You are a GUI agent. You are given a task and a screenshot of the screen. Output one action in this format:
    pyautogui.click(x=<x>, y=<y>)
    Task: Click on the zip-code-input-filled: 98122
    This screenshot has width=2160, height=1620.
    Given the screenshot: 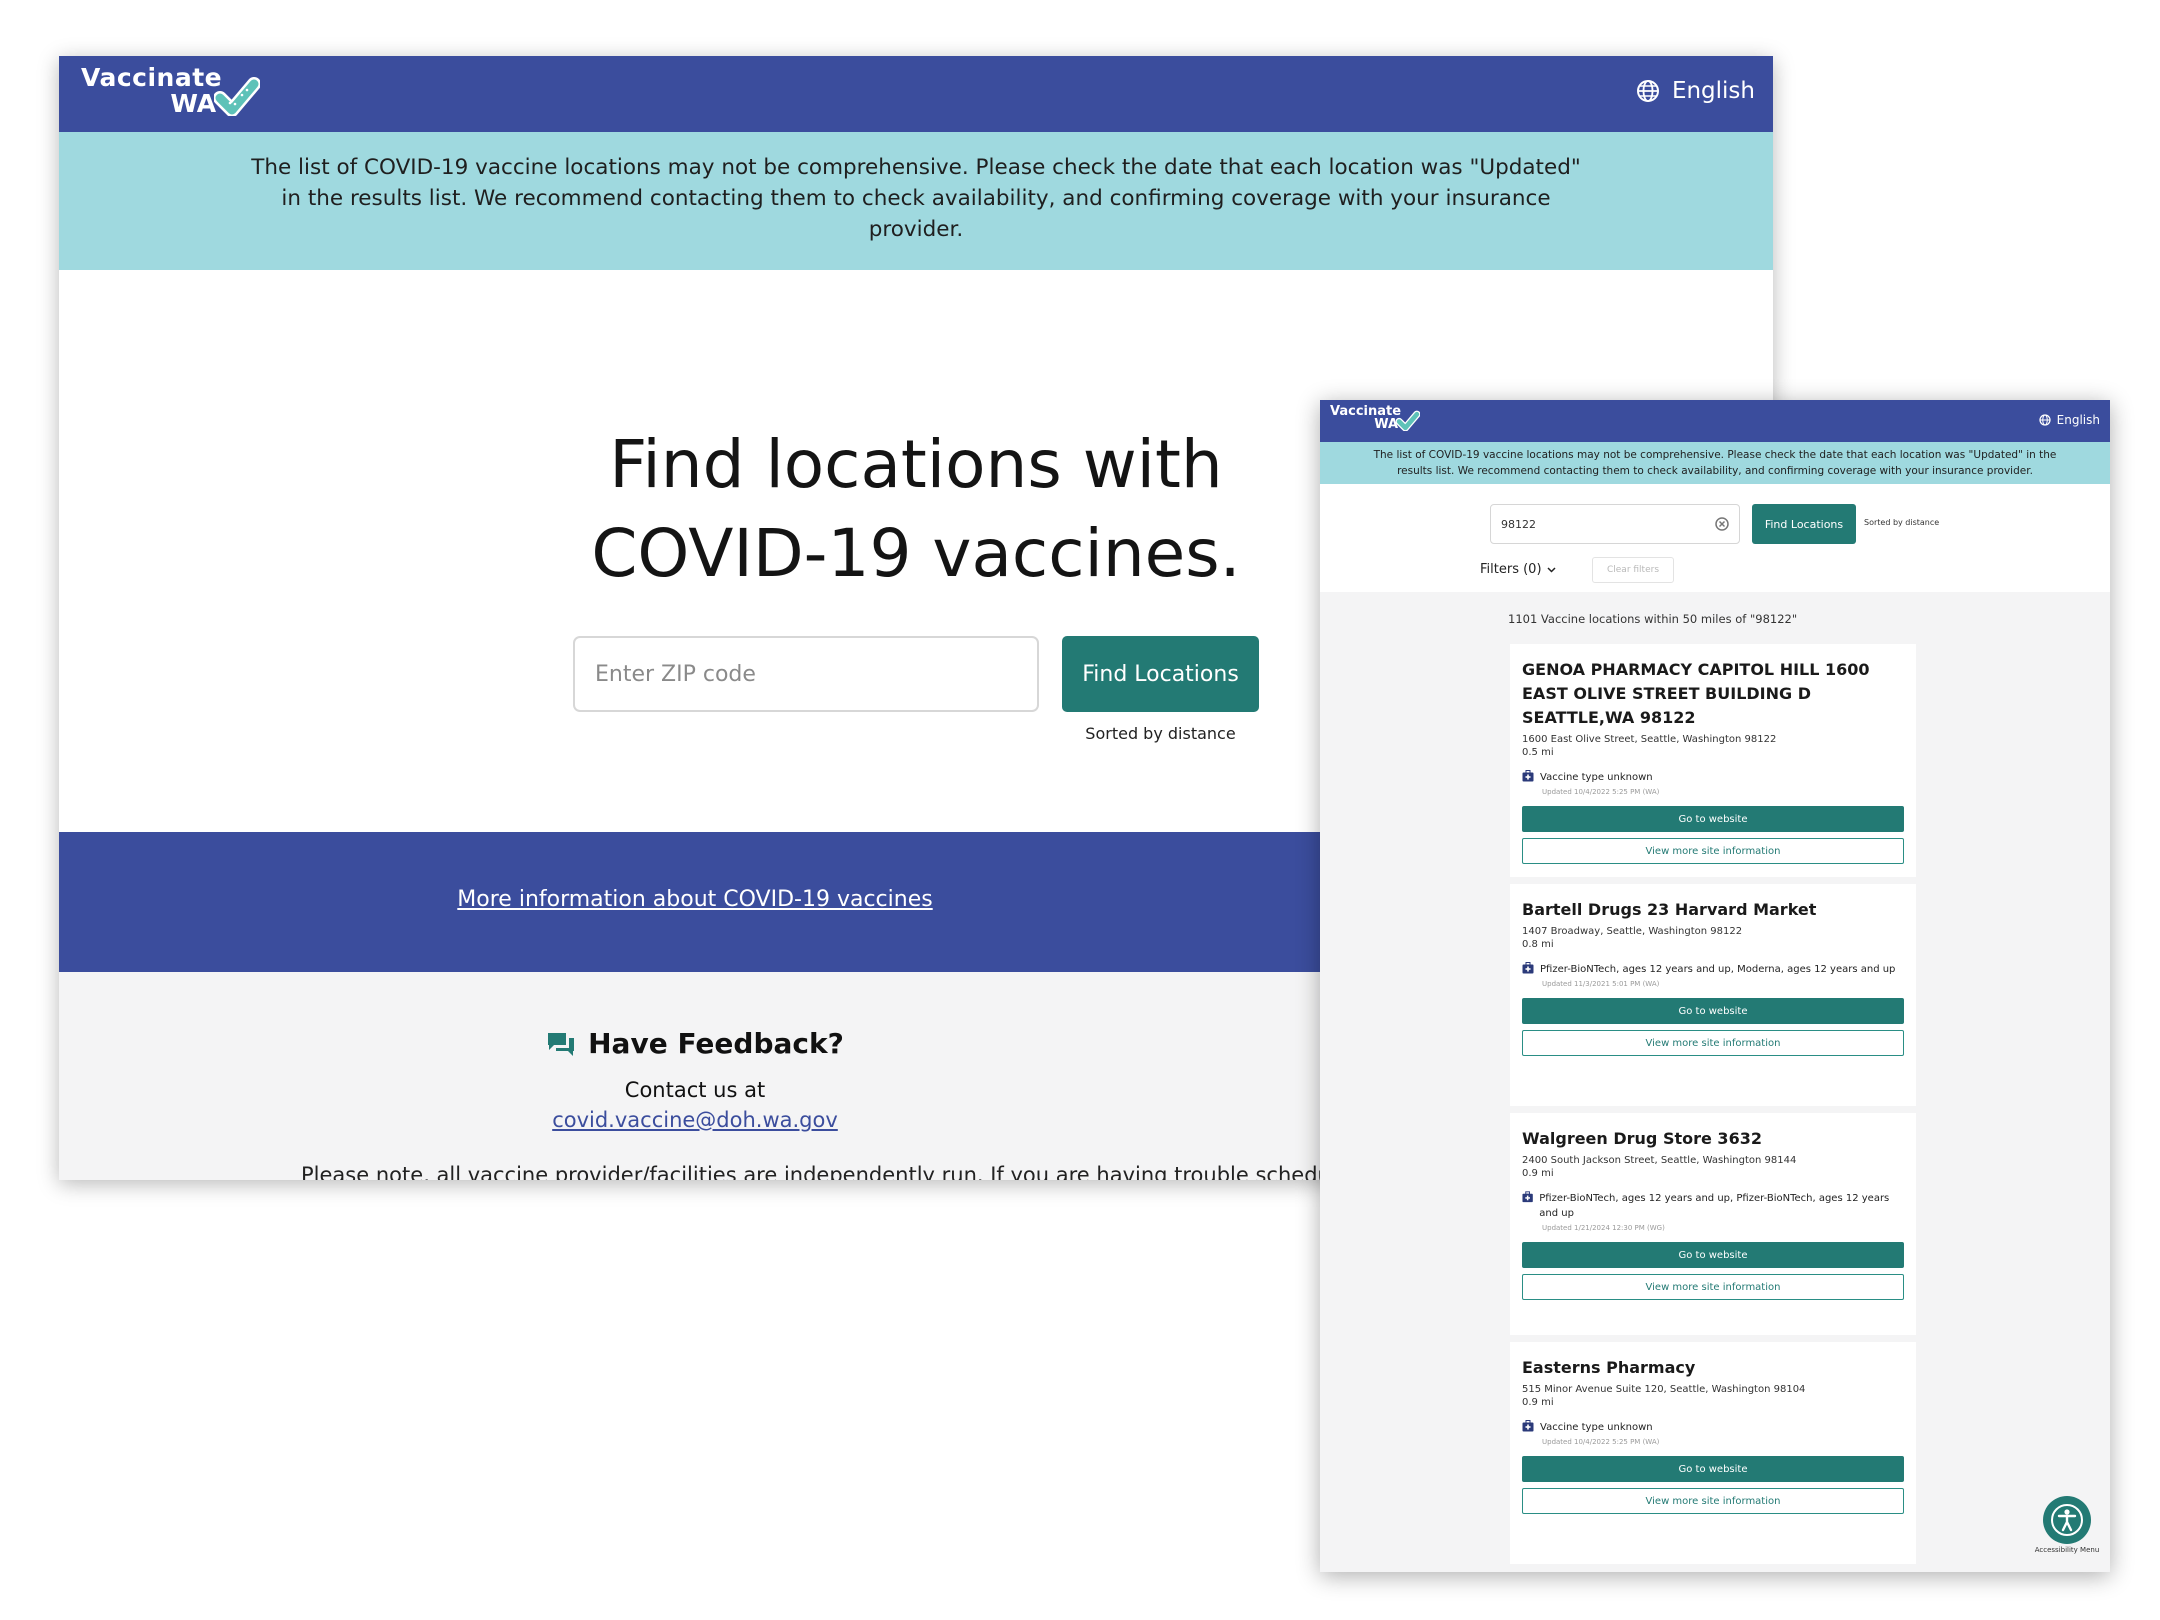 What is the action you would take?
    pyautogui.click(x=1615, y=524)
    